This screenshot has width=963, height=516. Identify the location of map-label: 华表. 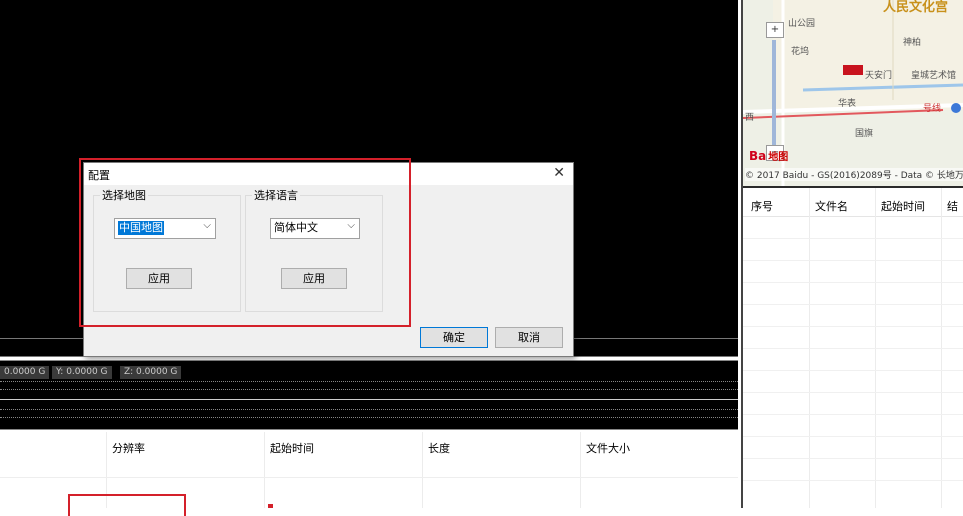
(847, 104).